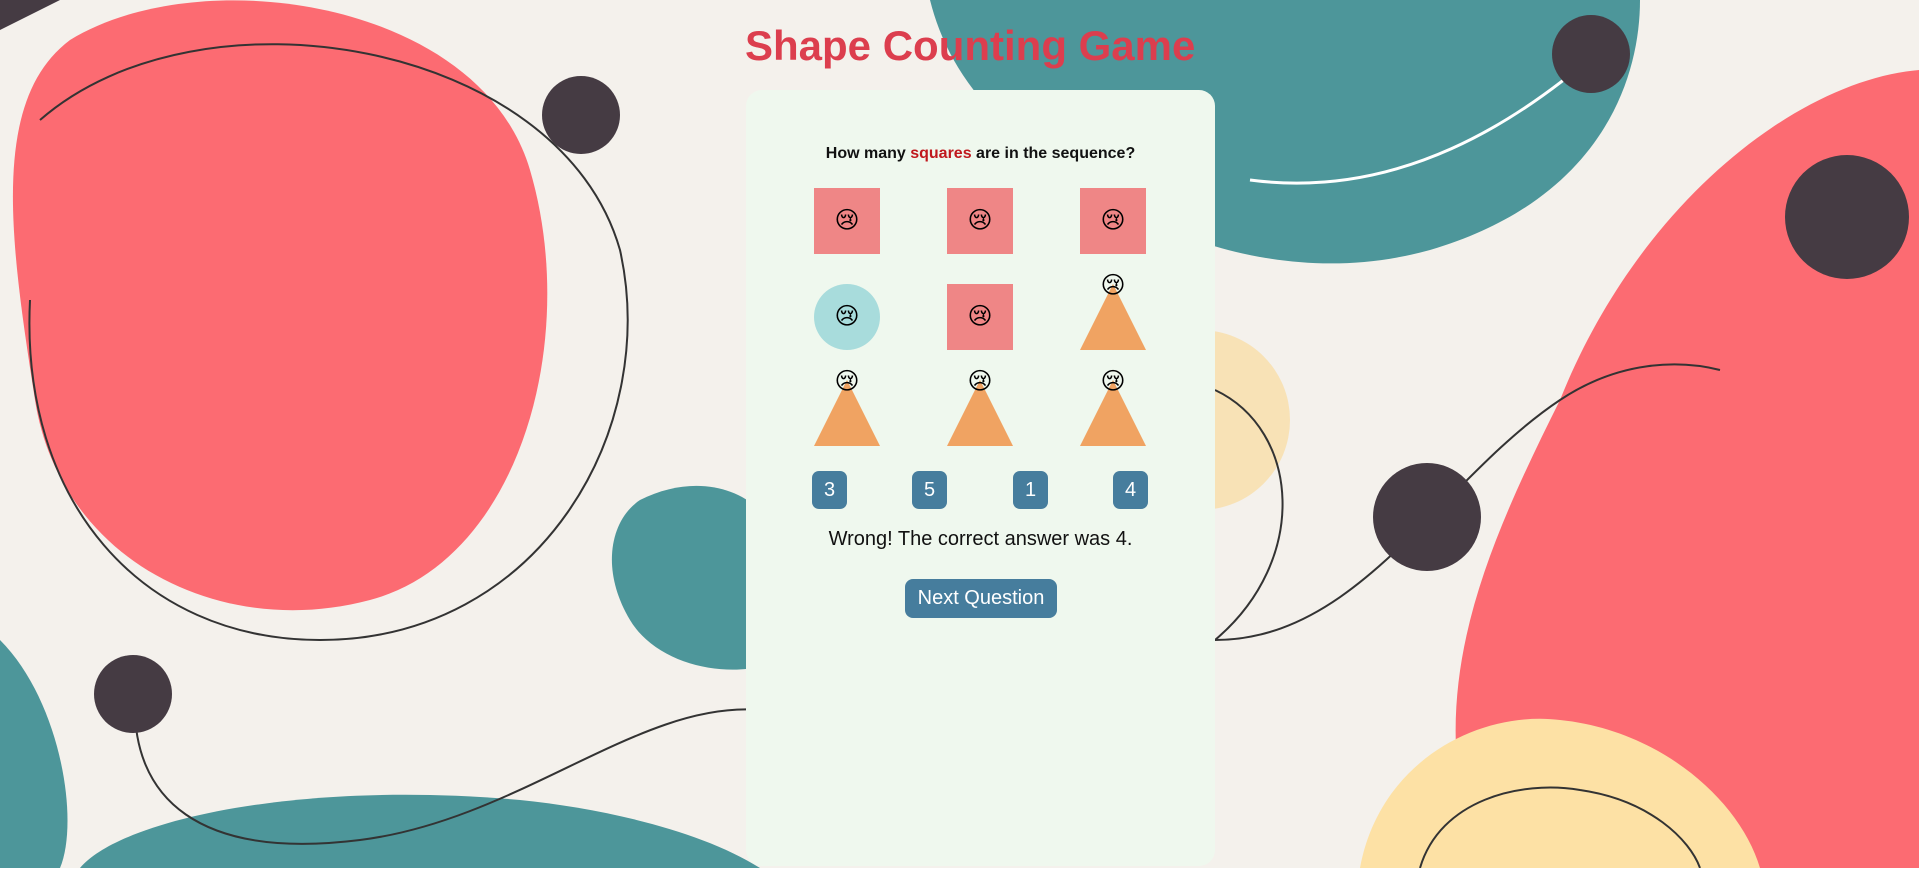  I want to click on answer-button-4: 4, so click(1130, 490).